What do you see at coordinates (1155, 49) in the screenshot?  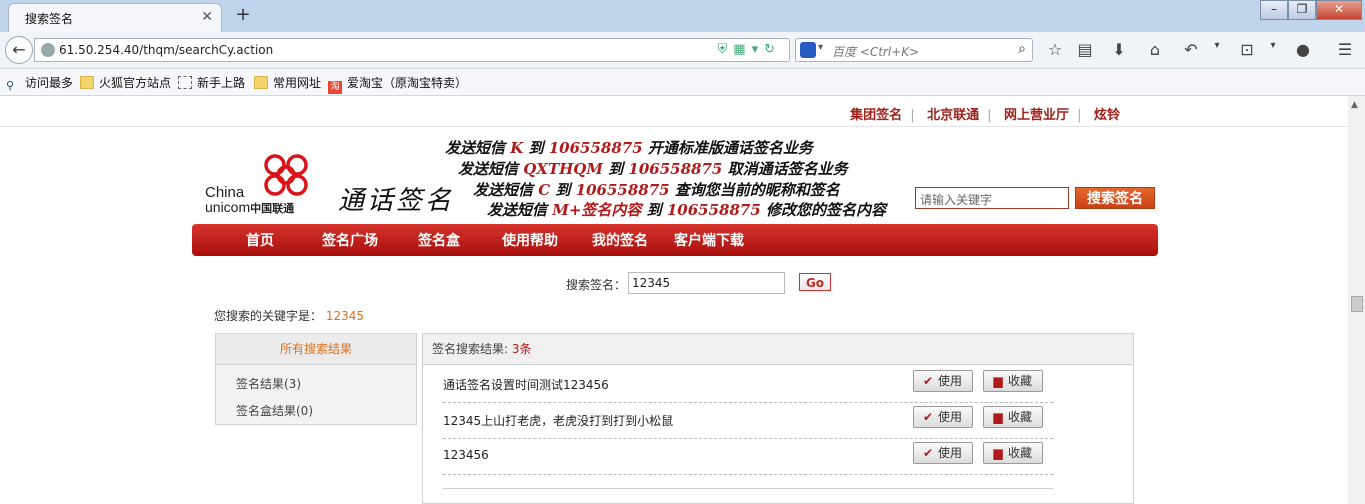 I see `home-icon: ⌂` at bounding box center [1155, 49].